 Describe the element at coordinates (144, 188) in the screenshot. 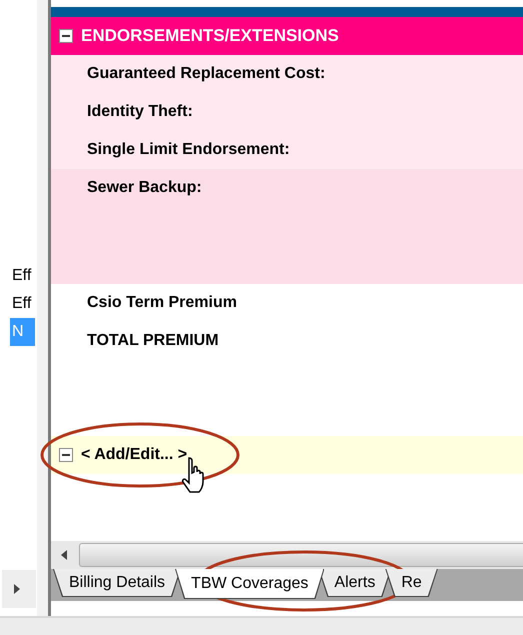

I see `field-label: Sewer Backup:` at that location.